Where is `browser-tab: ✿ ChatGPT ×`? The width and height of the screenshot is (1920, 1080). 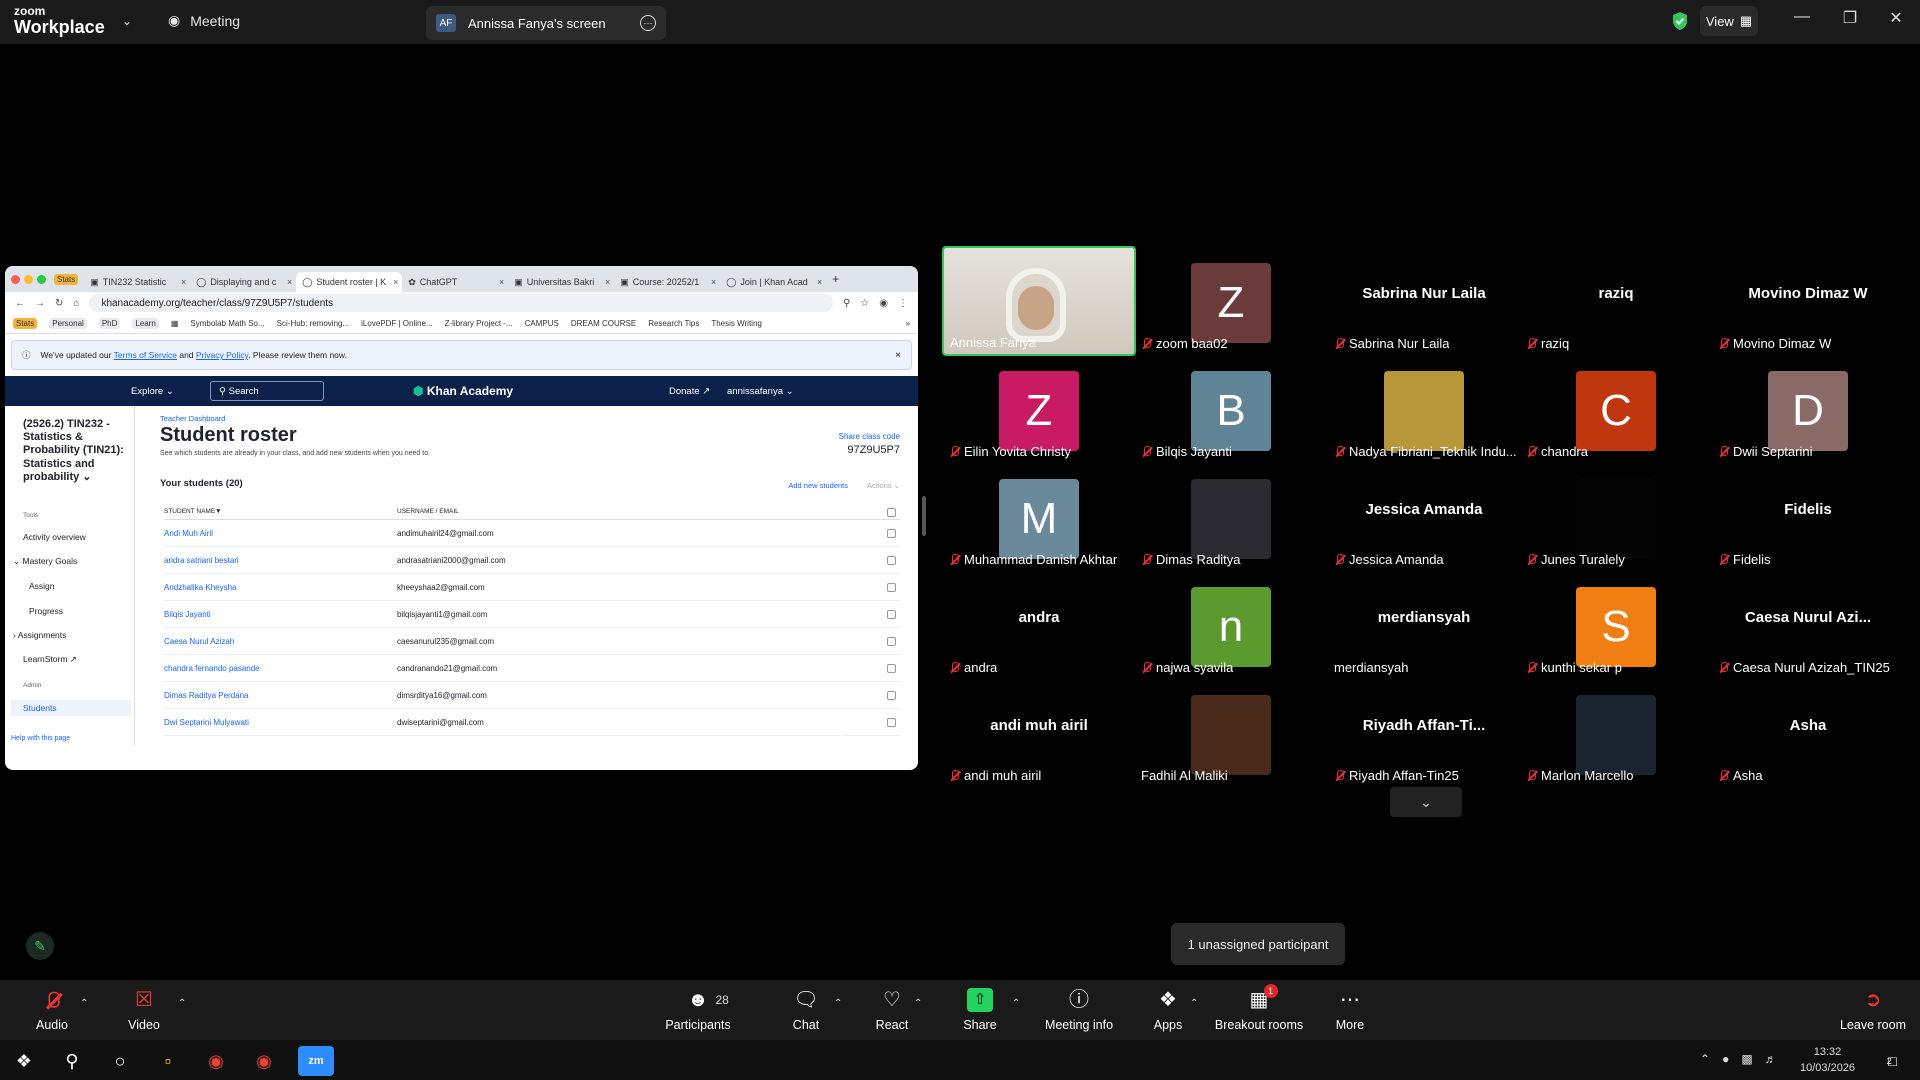 browser-tab: ✿ ChatGPT × is located at coordinates (455, 282).